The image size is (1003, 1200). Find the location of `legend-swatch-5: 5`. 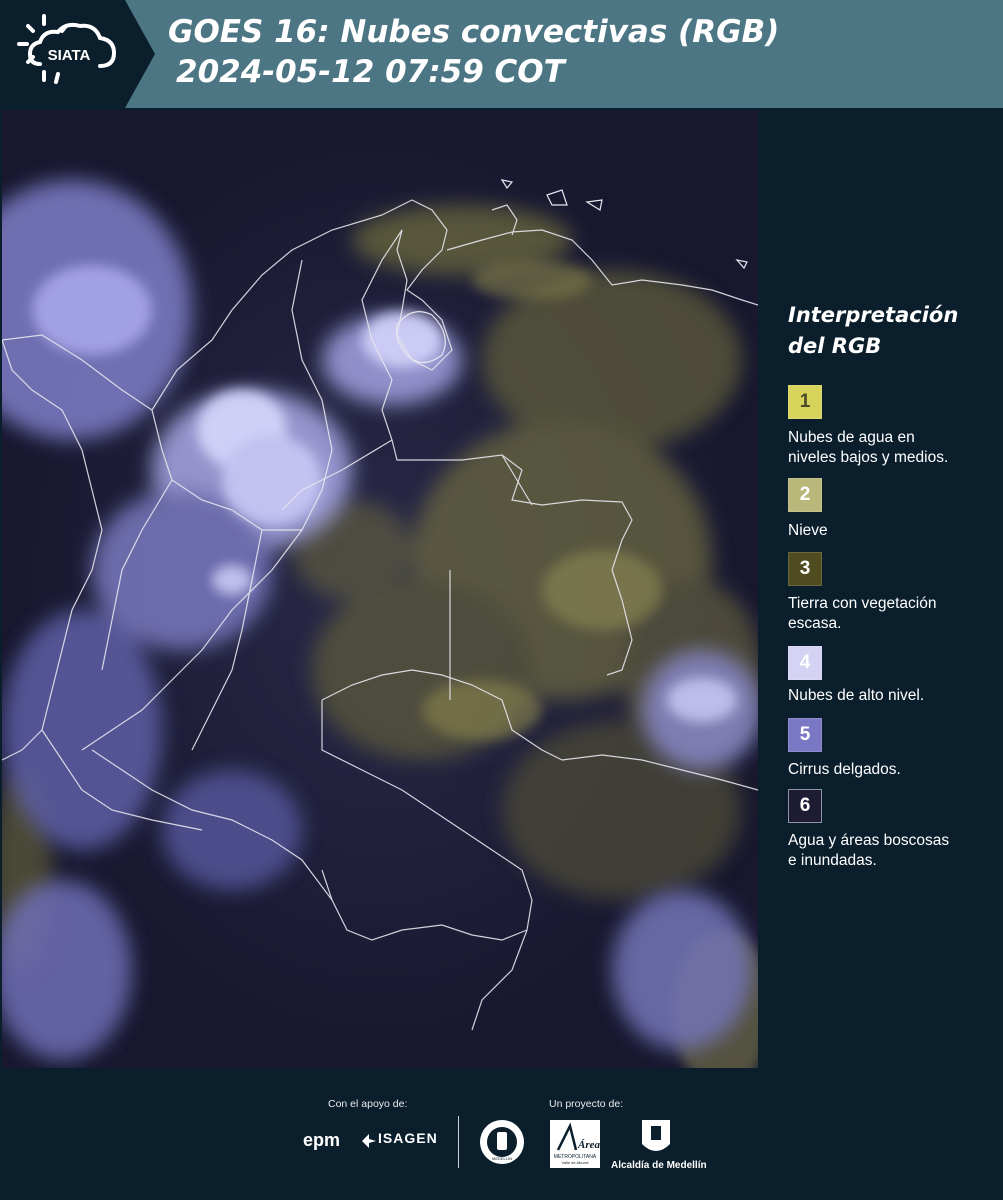

legend-swatch-5: 5 is located at coordinates (805, 735).